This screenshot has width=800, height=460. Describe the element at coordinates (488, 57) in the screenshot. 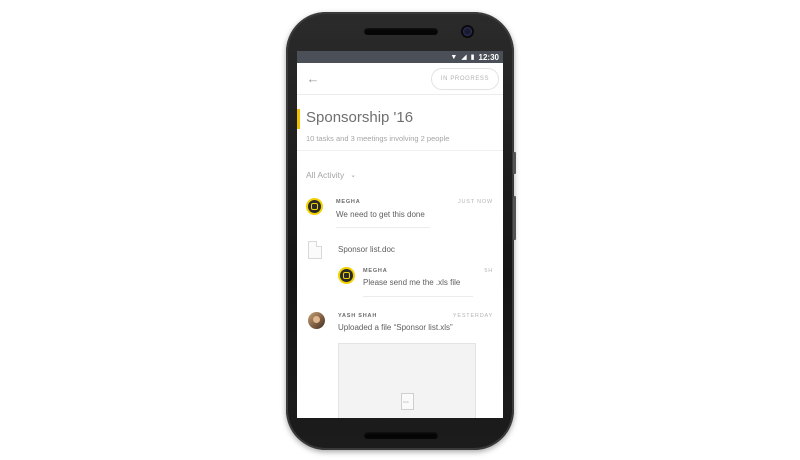

I see `status-time: 12:30` at that location.